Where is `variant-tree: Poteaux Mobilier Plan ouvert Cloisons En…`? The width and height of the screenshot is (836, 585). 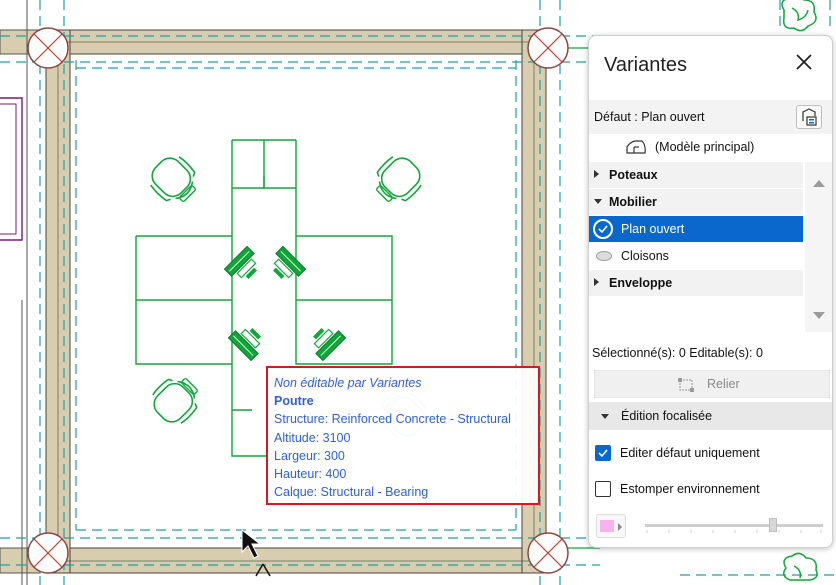 variant-tree: Poteaux Mobilier Plan ouvert Cloisons En… is located at coordinates (696, 247).